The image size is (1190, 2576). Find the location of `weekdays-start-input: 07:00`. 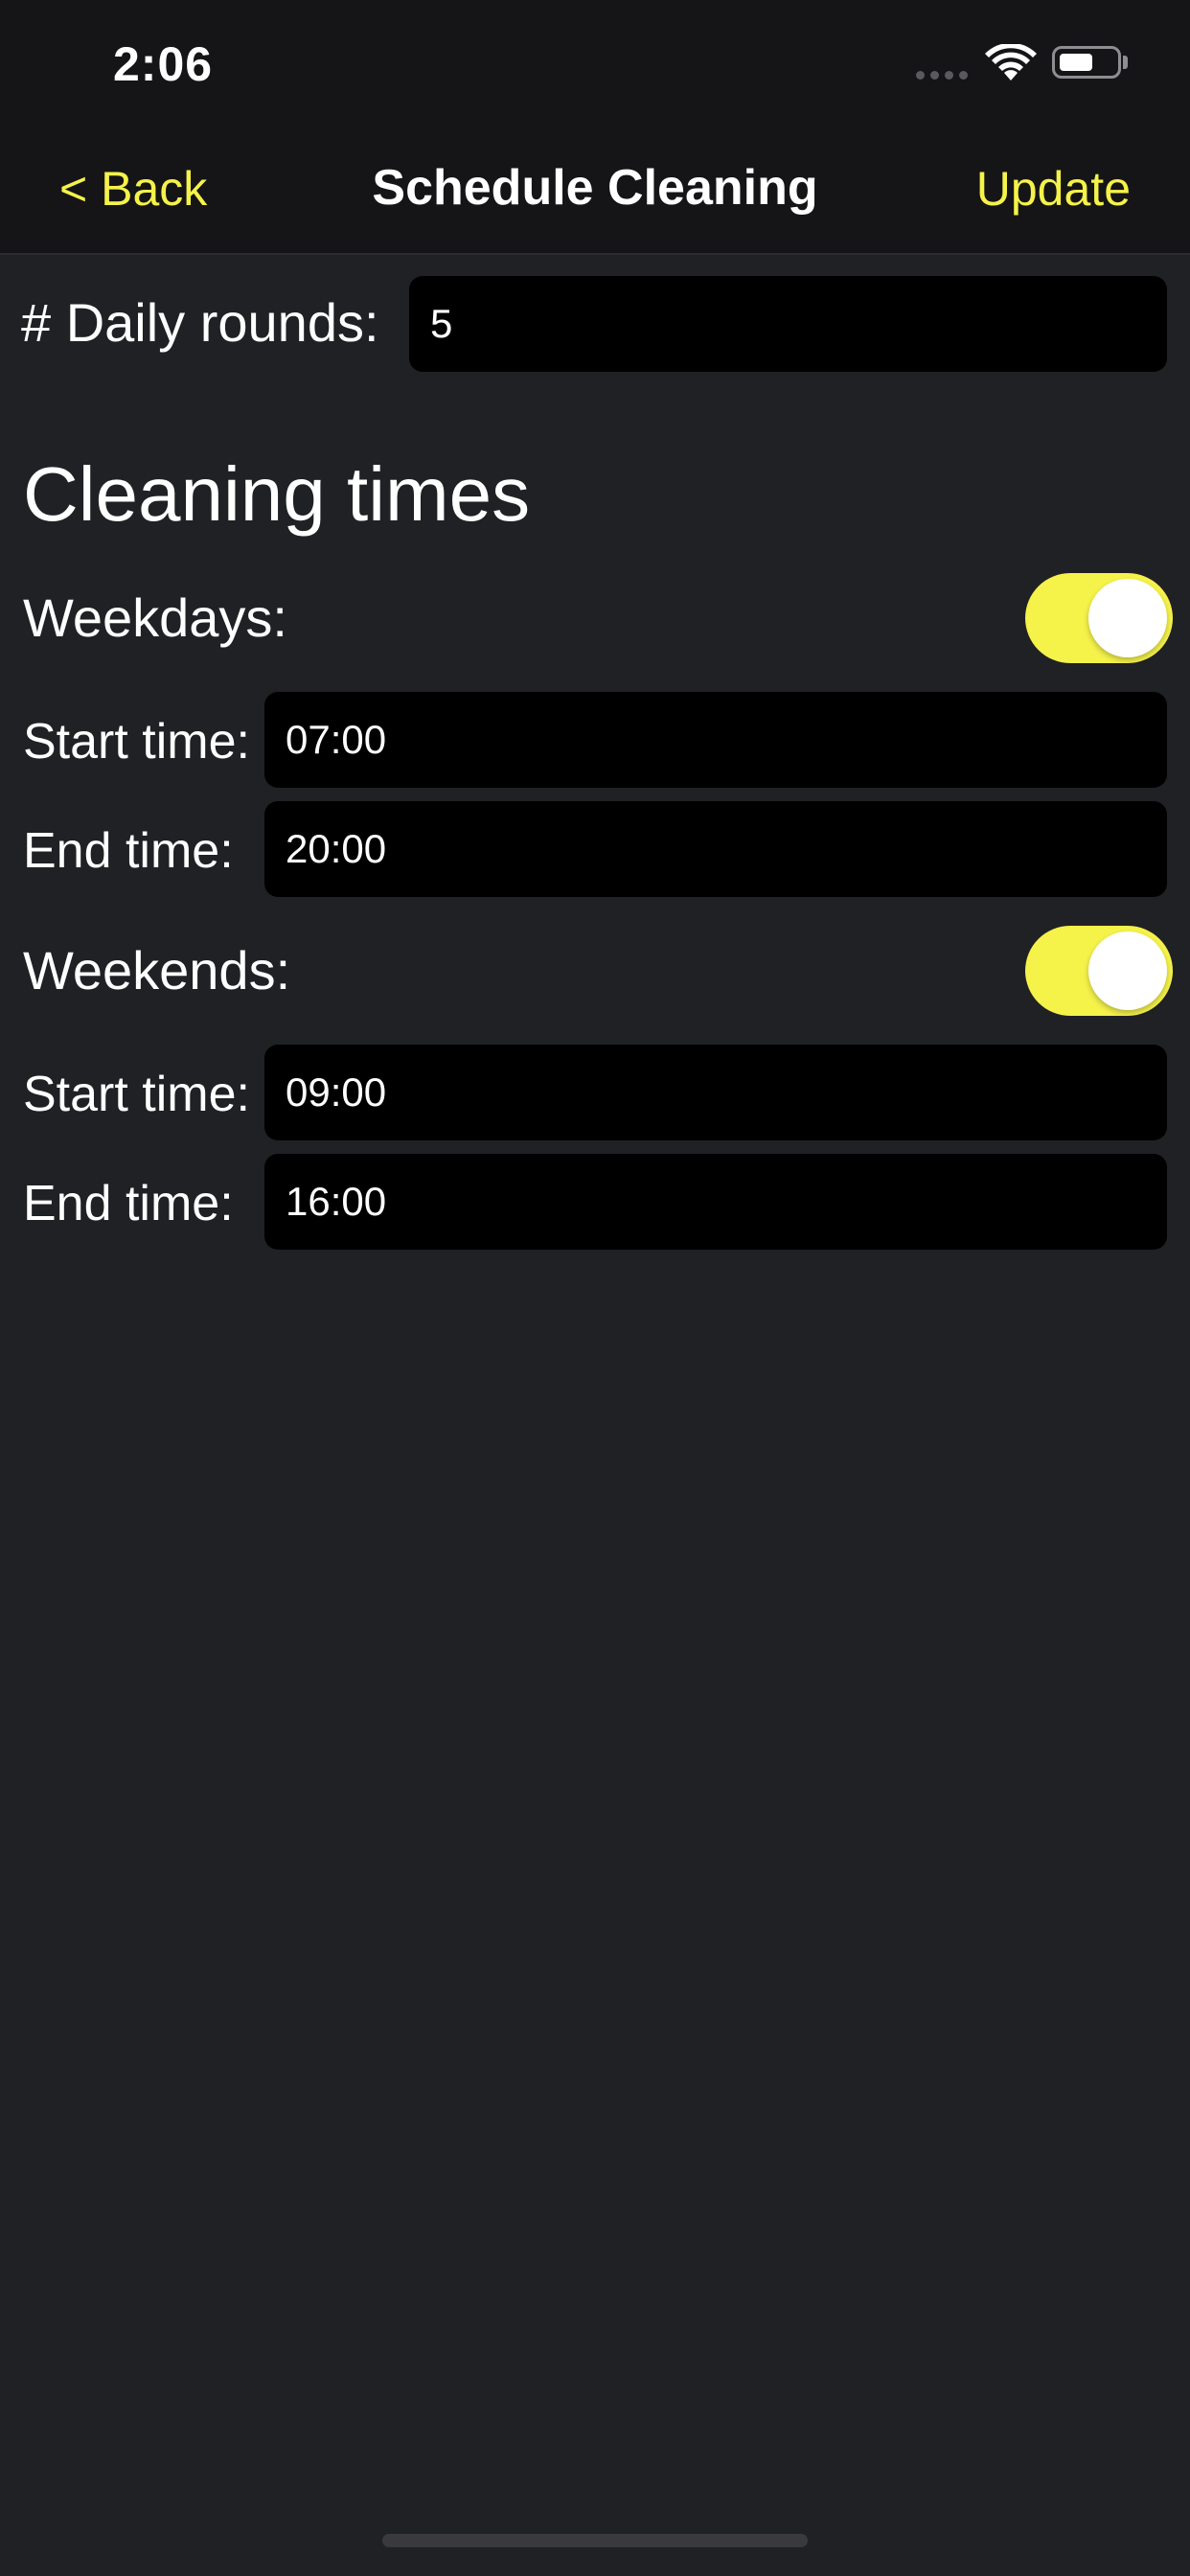

weekdays-start-input: 07:00 is located at coordinates (716, 740).